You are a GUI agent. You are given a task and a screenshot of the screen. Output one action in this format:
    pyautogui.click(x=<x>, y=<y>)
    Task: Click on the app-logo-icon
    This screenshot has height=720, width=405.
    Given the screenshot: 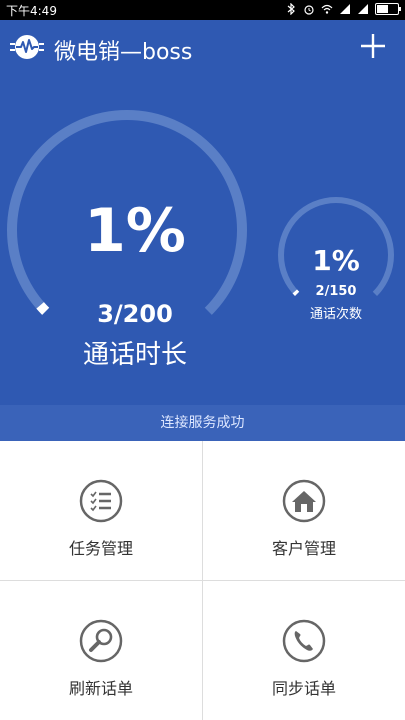 What is the action you would take?
    pyautogui.click(x=27, y=47)
    